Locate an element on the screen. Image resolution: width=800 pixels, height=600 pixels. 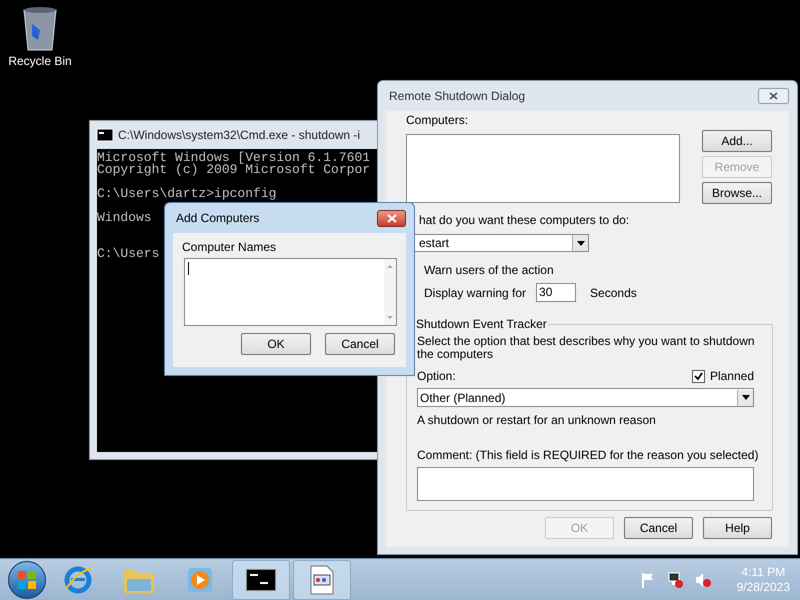
window-title: Remote Shutdown Dialog is located at coordinates (457, 96).